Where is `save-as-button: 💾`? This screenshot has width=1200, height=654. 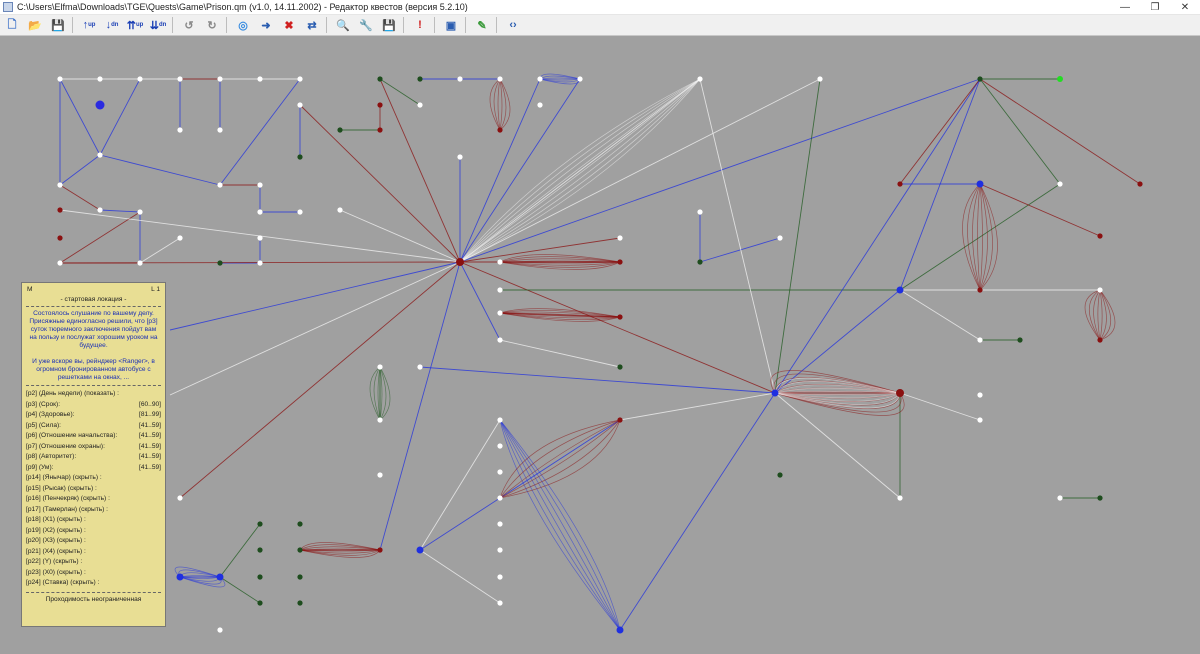
save-as-button: 💾 is located at coordinates (389, 25).